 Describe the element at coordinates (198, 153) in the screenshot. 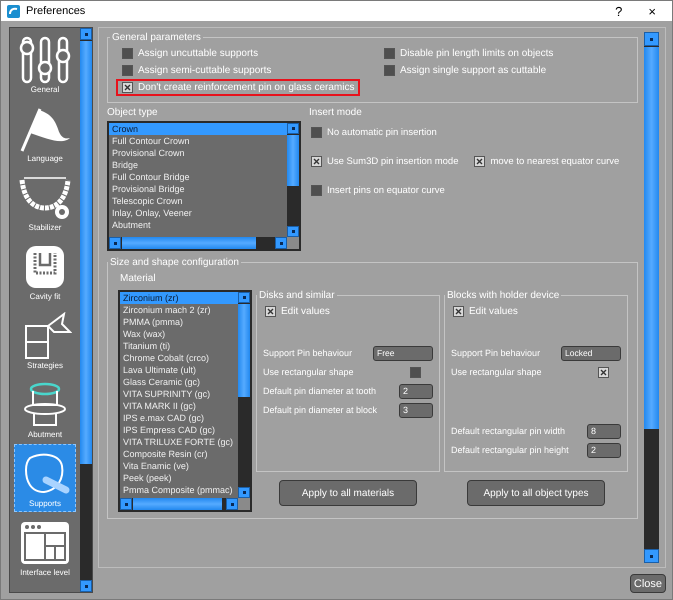

I see `list-item: Provisional Crown` at that location.